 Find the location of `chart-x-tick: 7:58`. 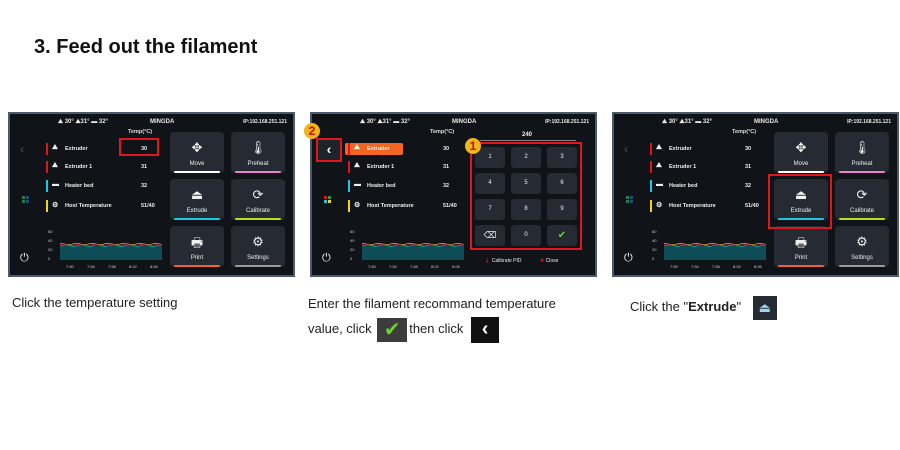

chart-x-tick: 7:58 is located at coordinates (414, 266).